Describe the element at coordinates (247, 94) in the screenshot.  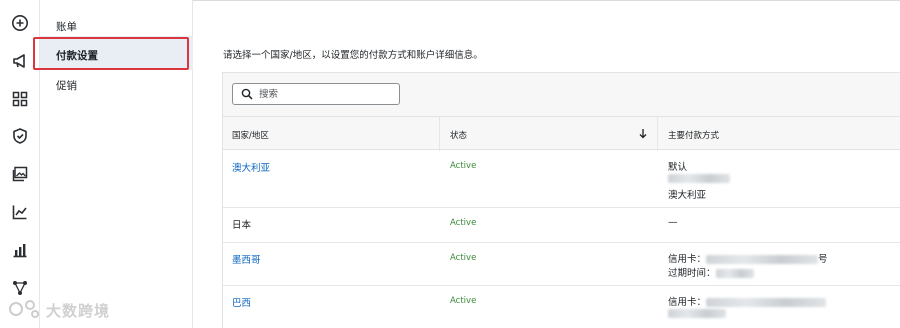
I see `search-icon` at that location.